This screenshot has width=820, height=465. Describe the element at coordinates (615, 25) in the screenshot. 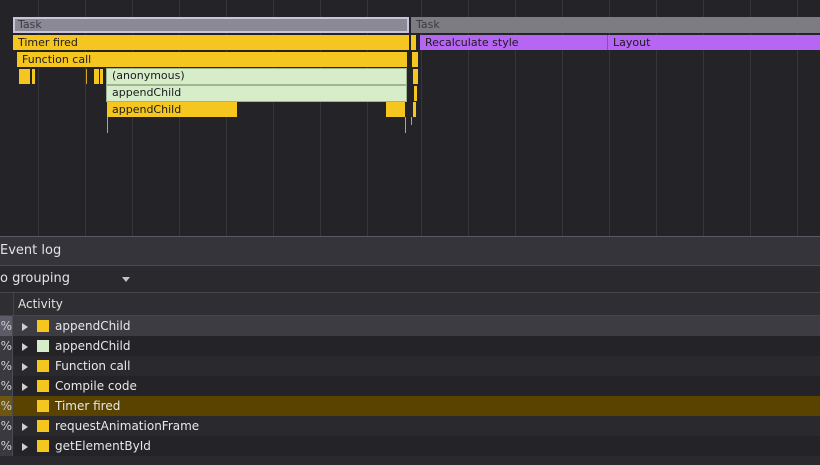

I see `task-bar: Task` at that location.